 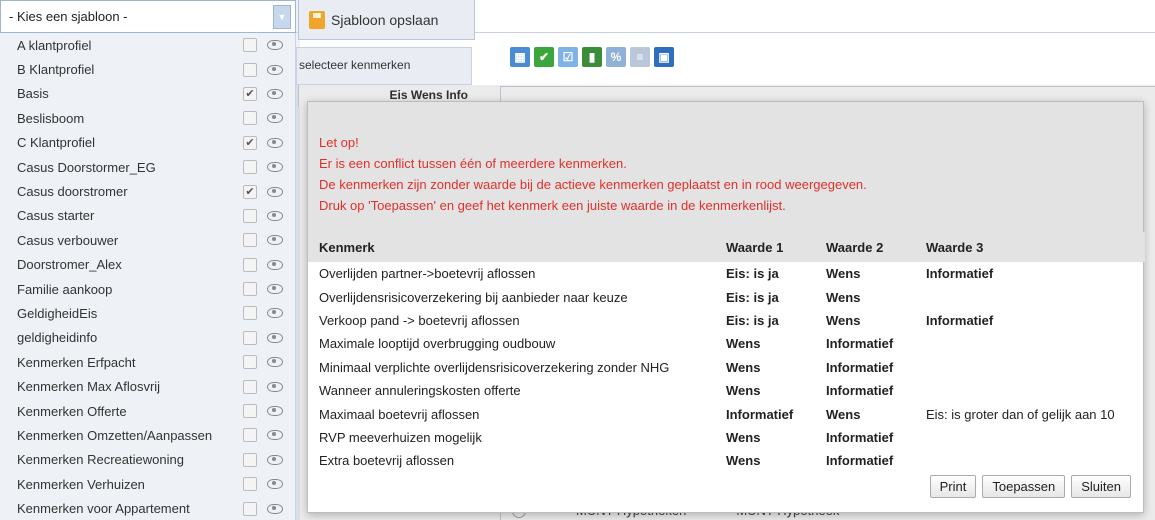 What do you see at coordinates (419, 320) in the screenshot?
I see `feature-cell: Verkoop pand -> boetevrij aflossen` at bounding box center [419, 320].